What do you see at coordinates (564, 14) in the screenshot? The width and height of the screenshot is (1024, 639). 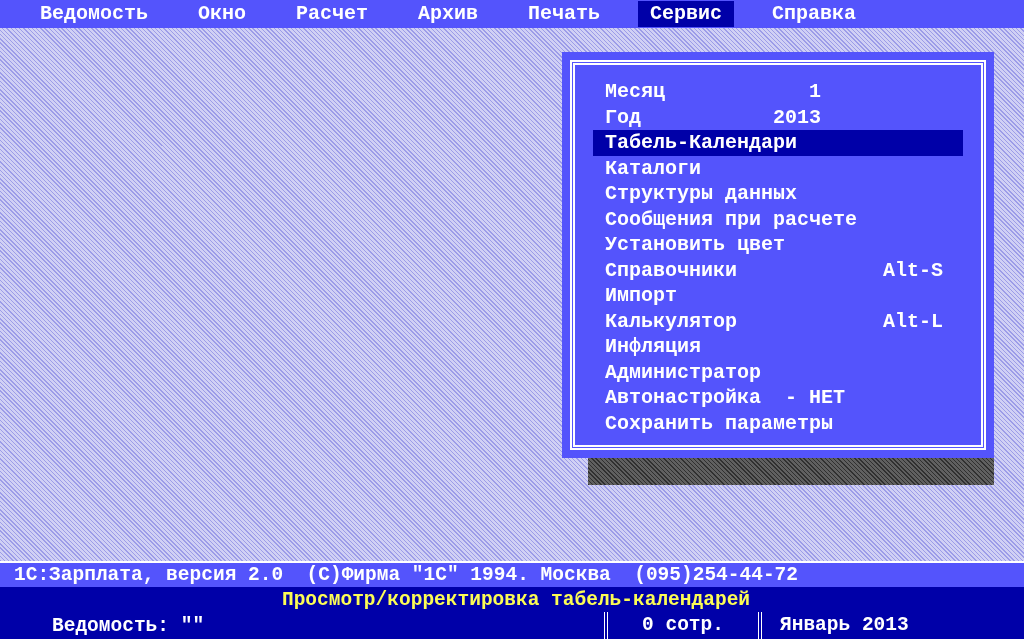 I see `menu-item: Печать` at bounding box center [564, 14].